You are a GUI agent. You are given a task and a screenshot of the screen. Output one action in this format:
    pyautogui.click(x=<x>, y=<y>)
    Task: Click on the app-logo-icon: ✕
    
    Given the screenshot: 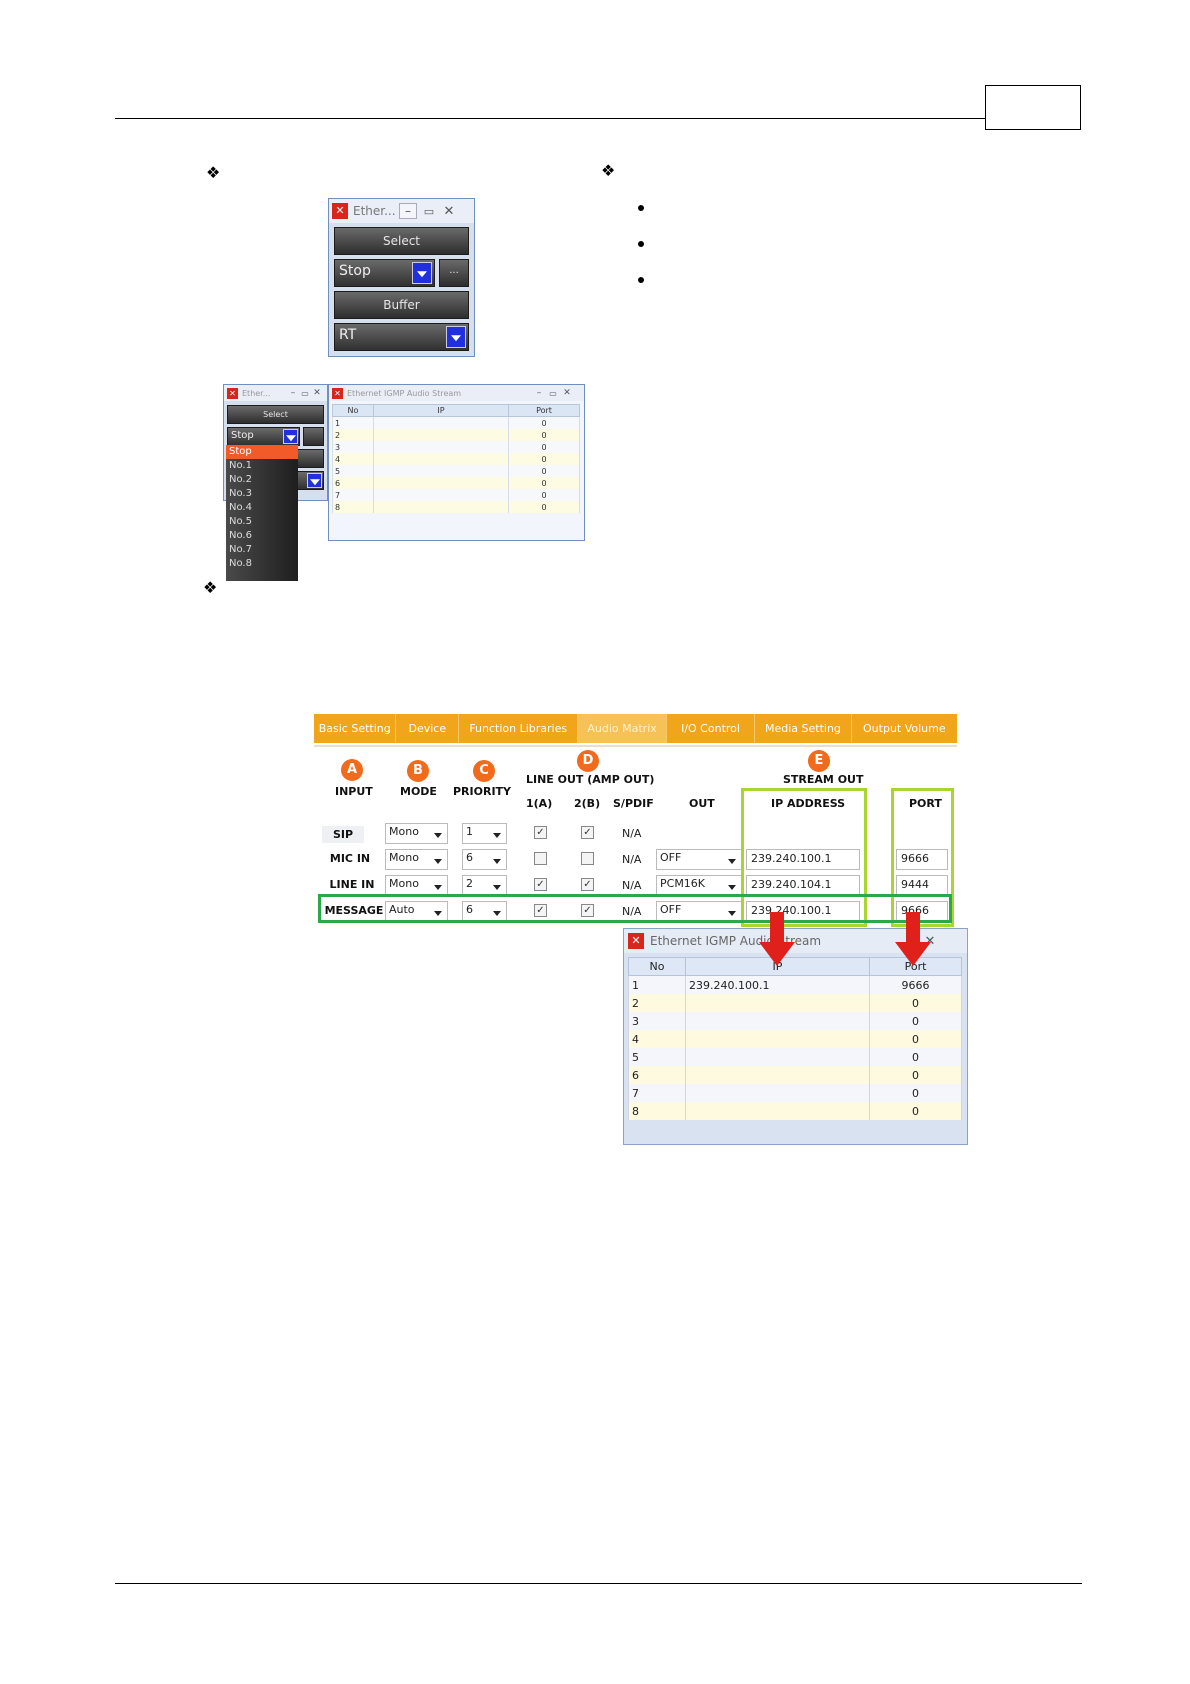 What is the action you would take?
    pyautogui.click(x=232, y=393)
    